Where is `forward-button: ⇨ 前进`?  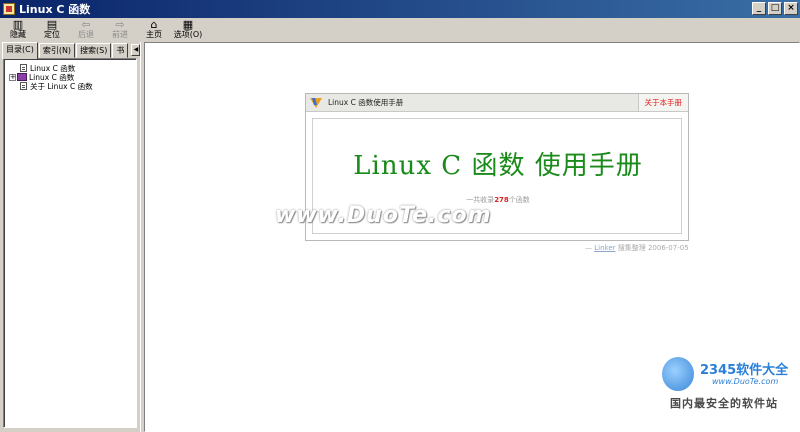
forward-button: ⇨ 前进 is located at coordinates (120, 29).